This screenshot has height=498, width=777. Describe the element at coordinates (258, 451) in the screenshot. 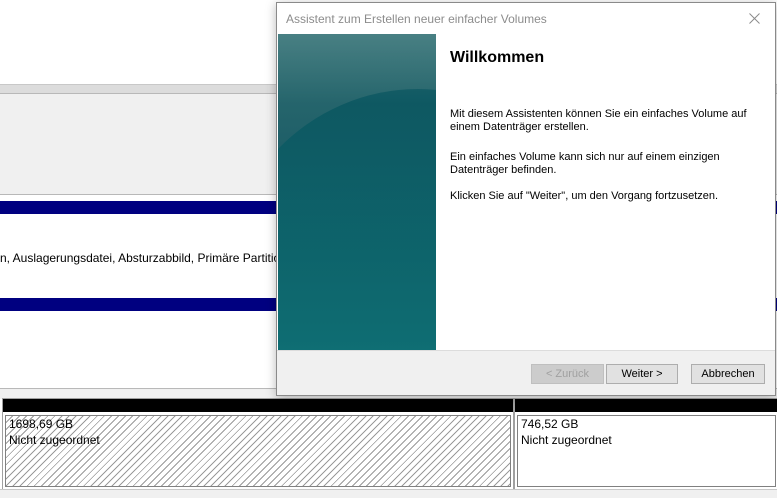

I see `partition-hatch` at that location.